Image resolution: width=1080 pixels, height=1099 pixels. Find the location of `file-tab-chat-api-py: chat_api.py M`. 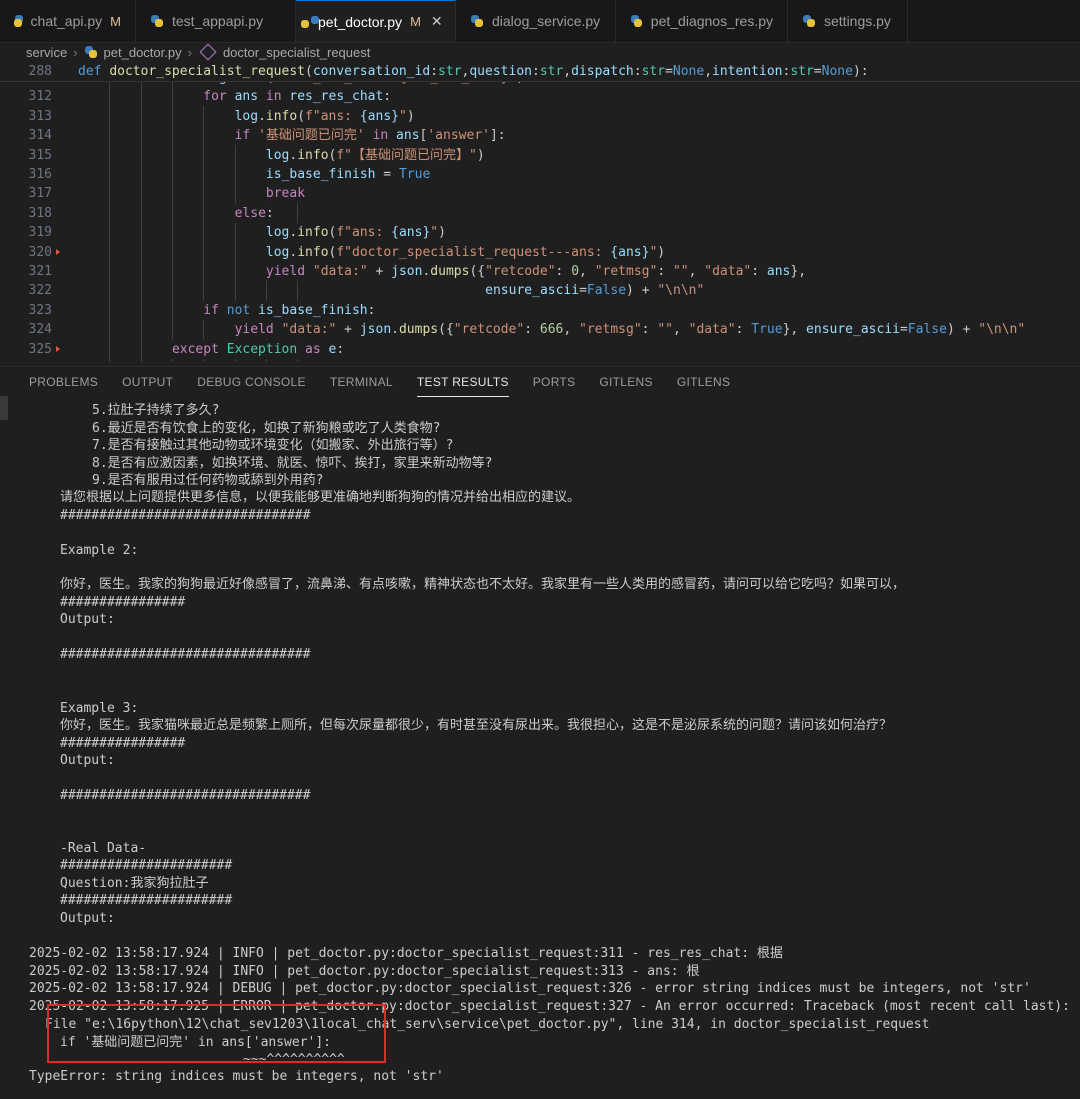

file-tab-chat-api-py: chat_api.py M is located at coordinates (68, 21).